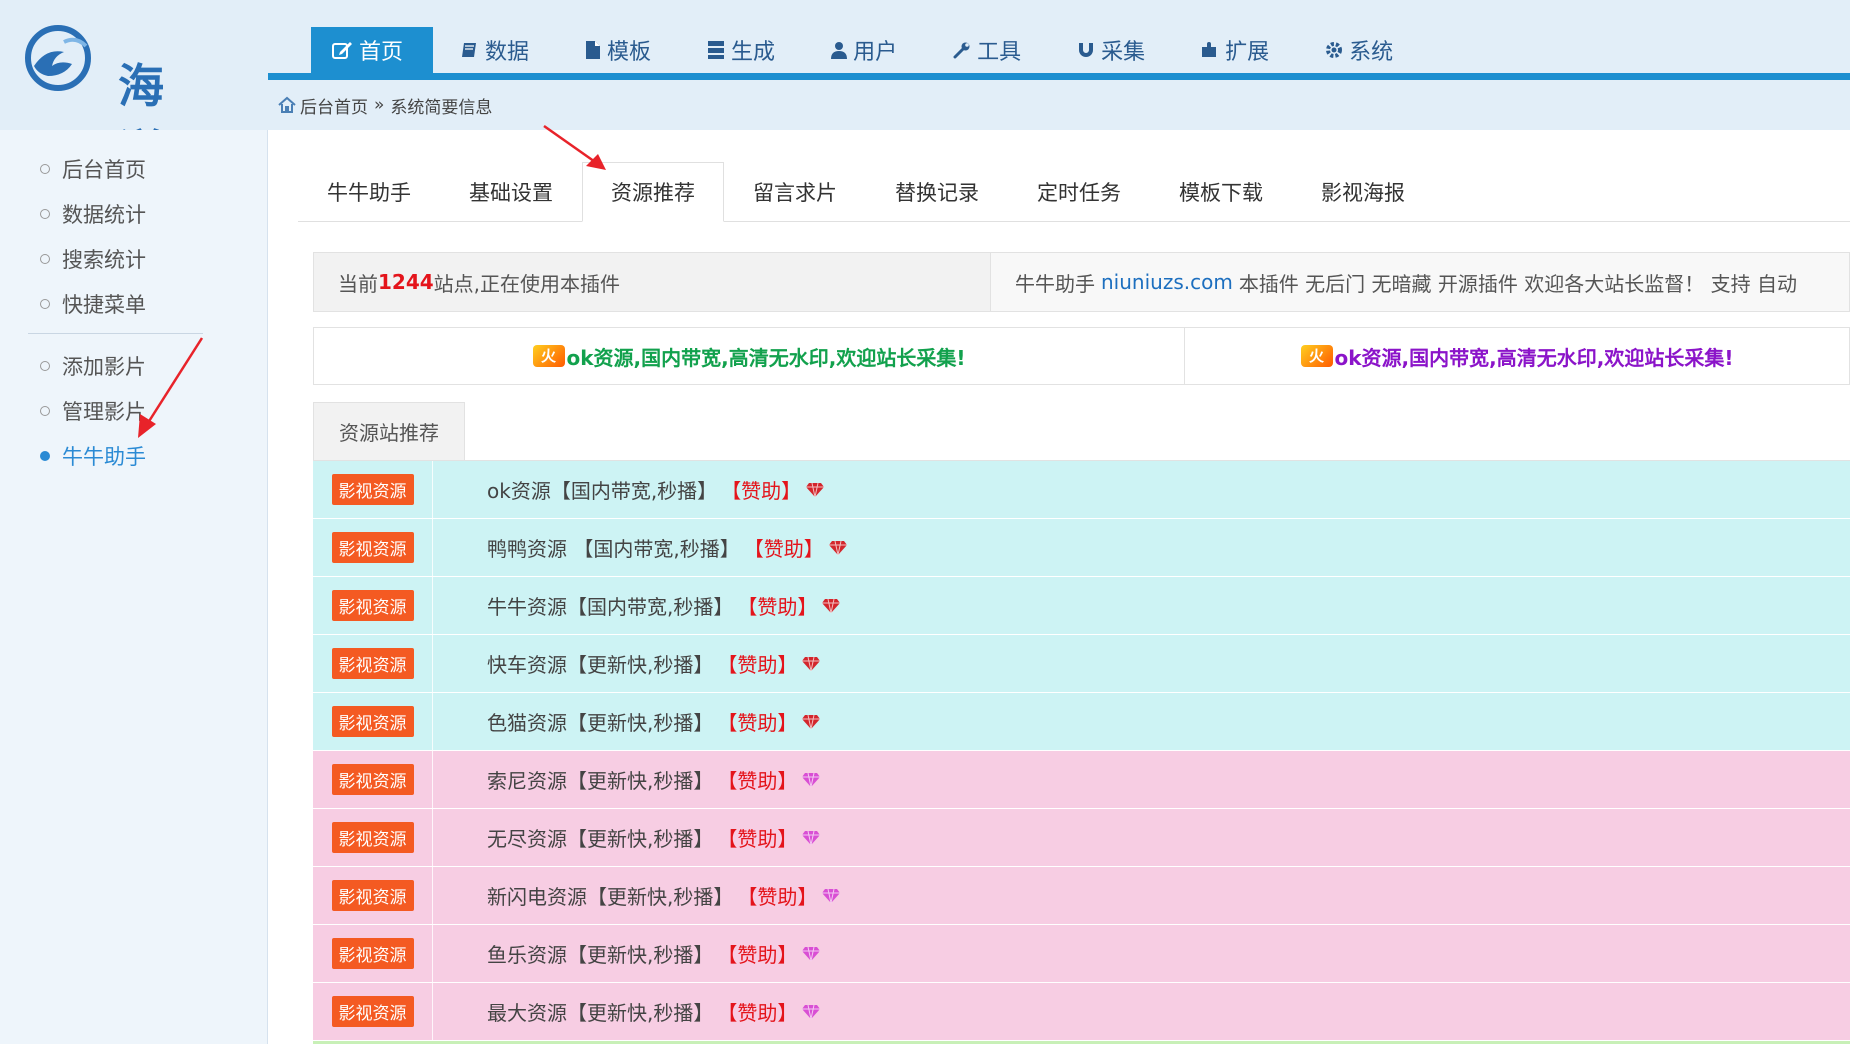 This screenshot has height=1044, width=1850. I want to click on nav-home: 首页, so click(372, 50).